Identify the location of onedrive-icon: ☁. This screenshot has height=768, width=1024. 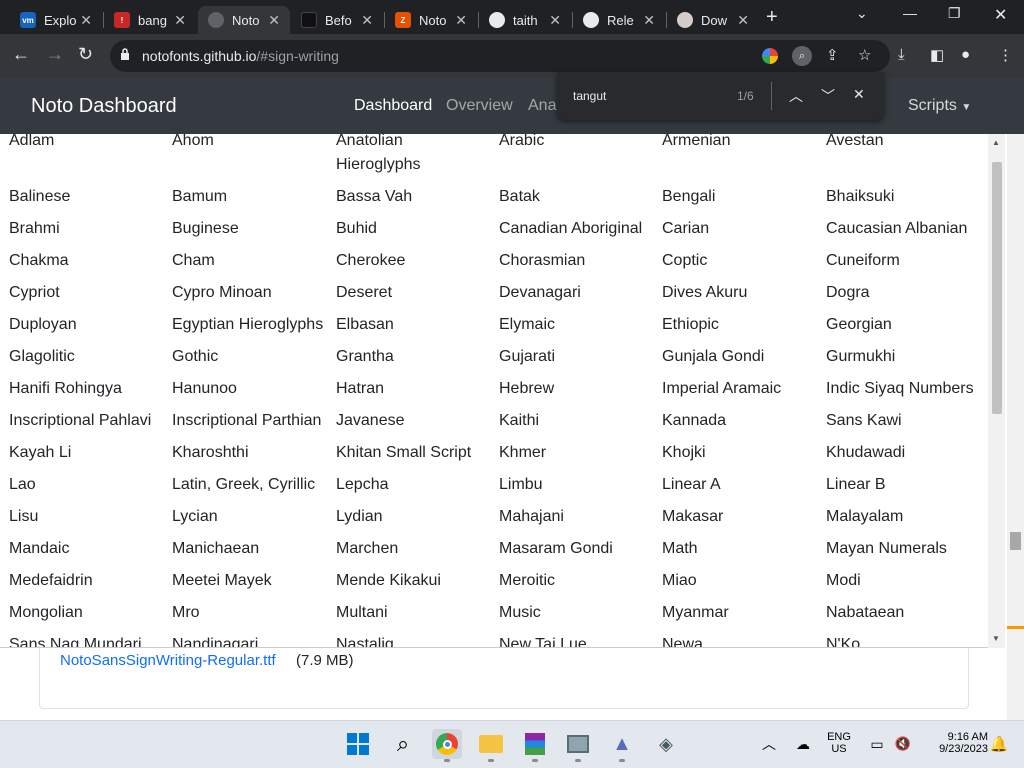
(803, 744).